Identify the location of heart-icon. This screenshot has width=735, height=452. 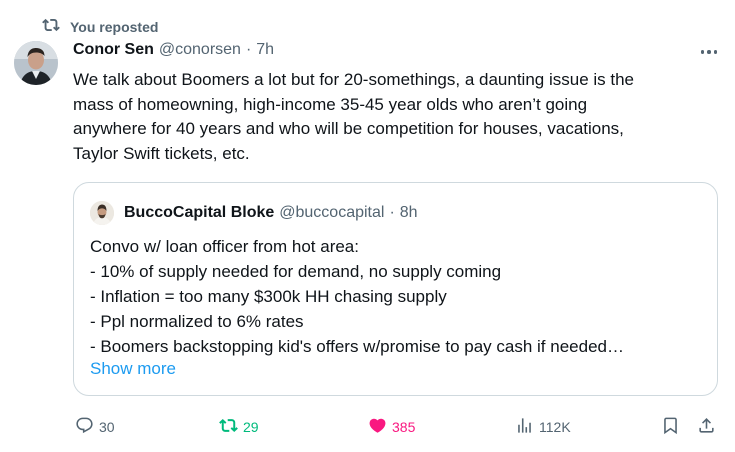
(377, 427).